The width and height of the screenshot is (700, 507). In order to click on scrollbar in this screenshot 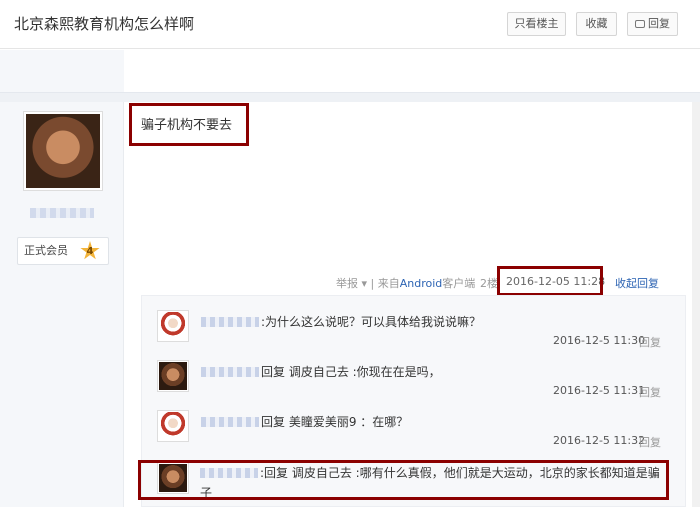, I will do `click(696, 304)`.